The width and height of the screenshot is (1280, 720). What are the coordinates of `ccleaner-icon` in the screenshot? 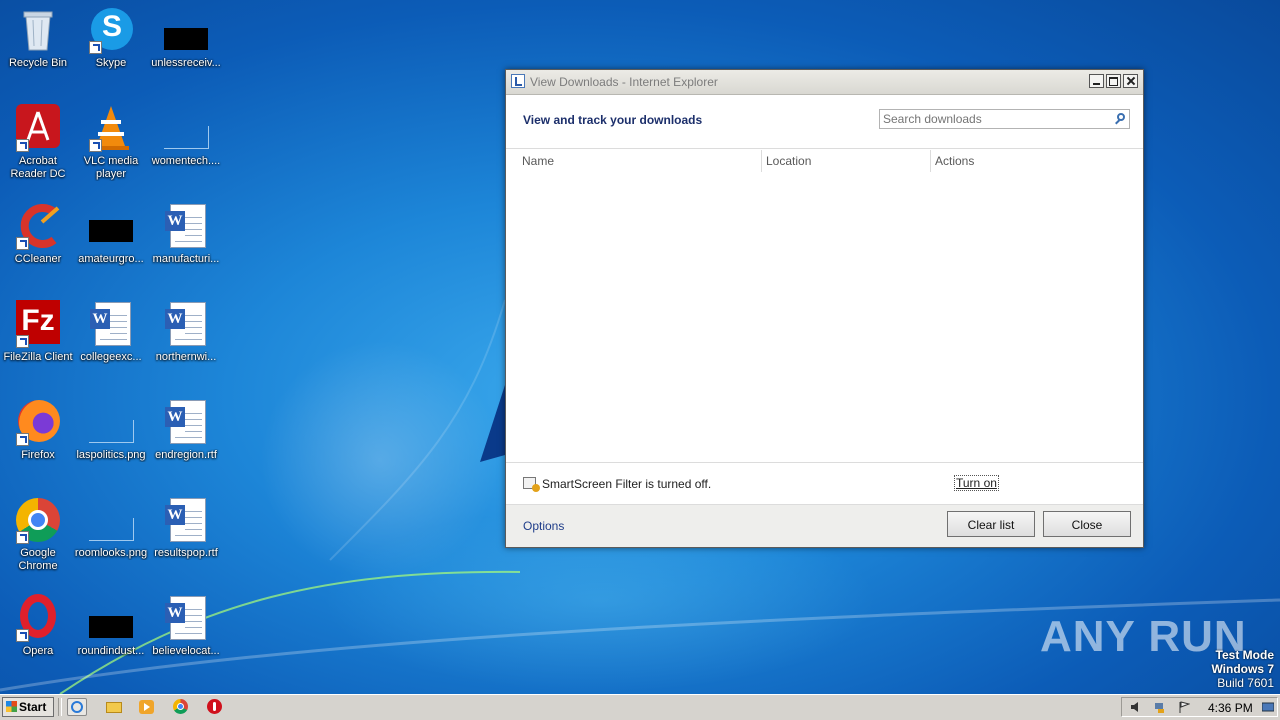 It's located at (38, 226).